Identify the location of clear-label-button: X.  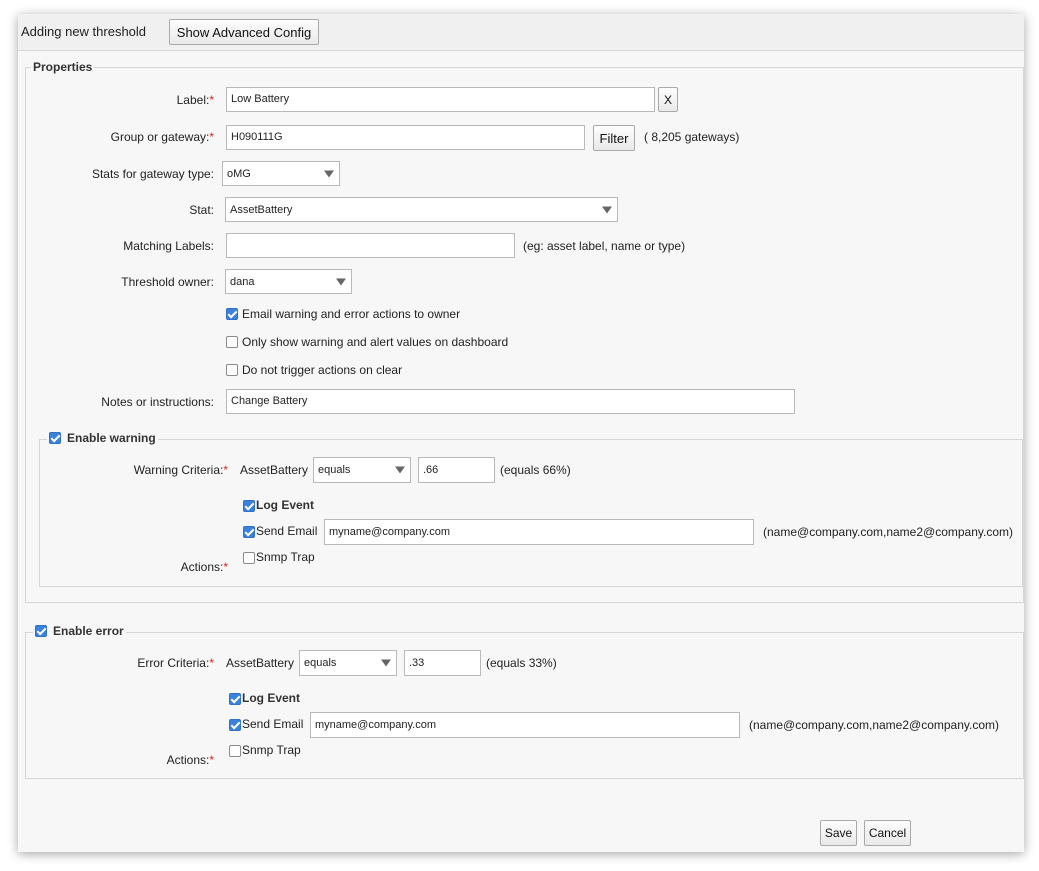
(668, 99).